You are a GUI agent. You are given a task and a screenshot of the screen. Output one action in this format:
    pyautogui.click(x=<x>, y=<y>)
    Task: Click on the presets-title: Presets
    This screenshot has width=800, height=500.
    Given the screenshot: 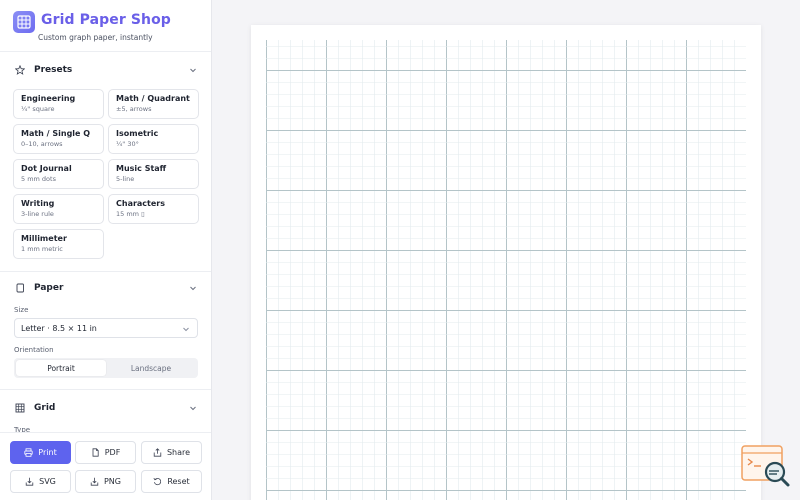 What is the action you would take?
    pyautogui.click(x=53, y=70)
    